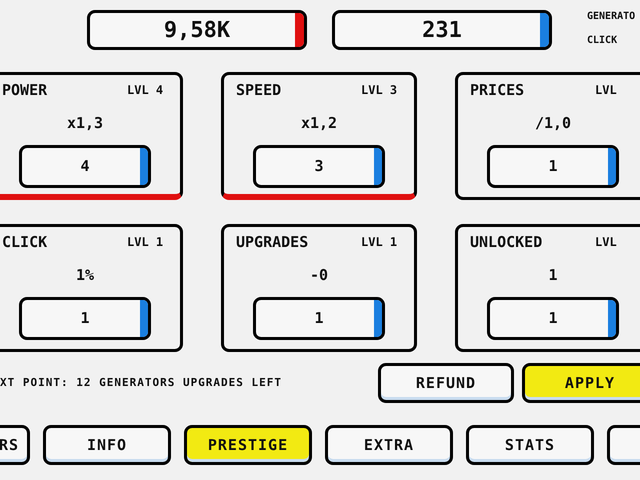 The height and width of the screenshot is (480, 640). Describe the element at coordinates (248, 445) in the screenshot. I see `tab: PRESTIGE` at that location.